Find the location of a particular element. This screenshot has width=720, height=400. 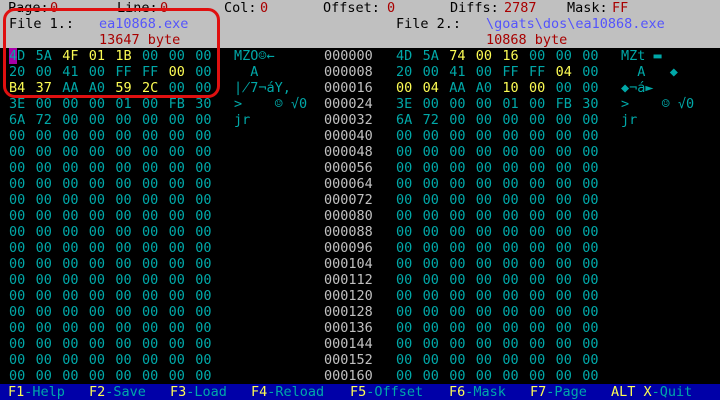

file2-byte: 74 is located at coordinates (457, 56).